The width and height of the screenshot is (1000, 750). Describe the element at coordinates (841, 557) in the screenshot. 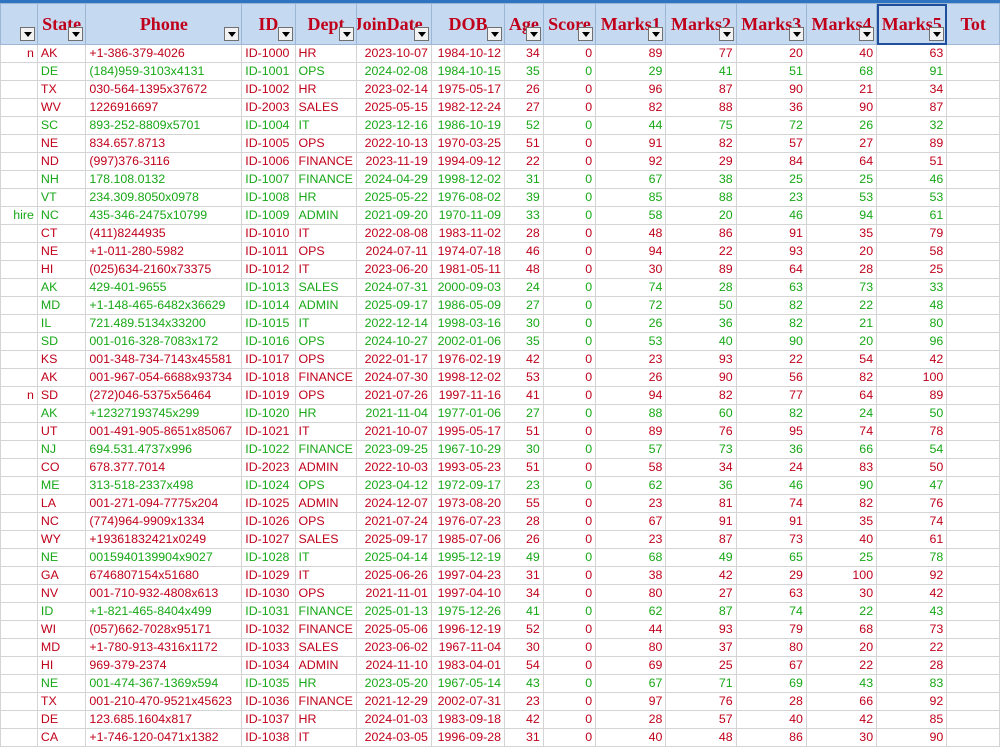

I see `cell-marks4: 25` at that location.